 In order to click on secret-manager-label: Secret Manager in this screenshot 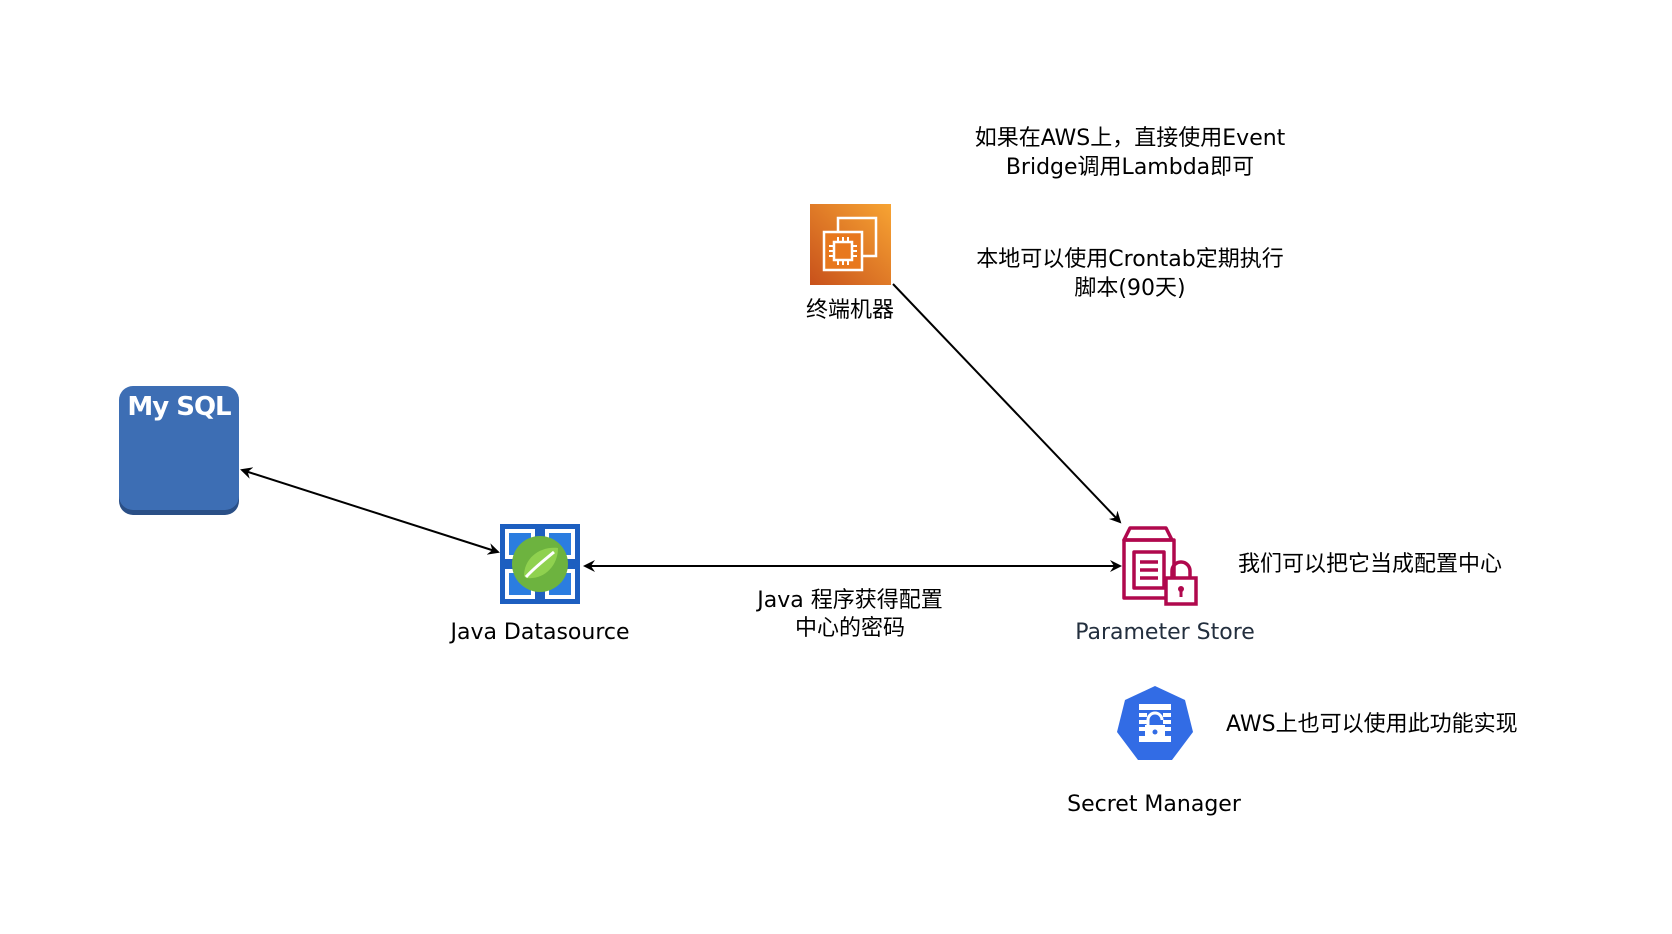, I will do `click(1154, 804)`.